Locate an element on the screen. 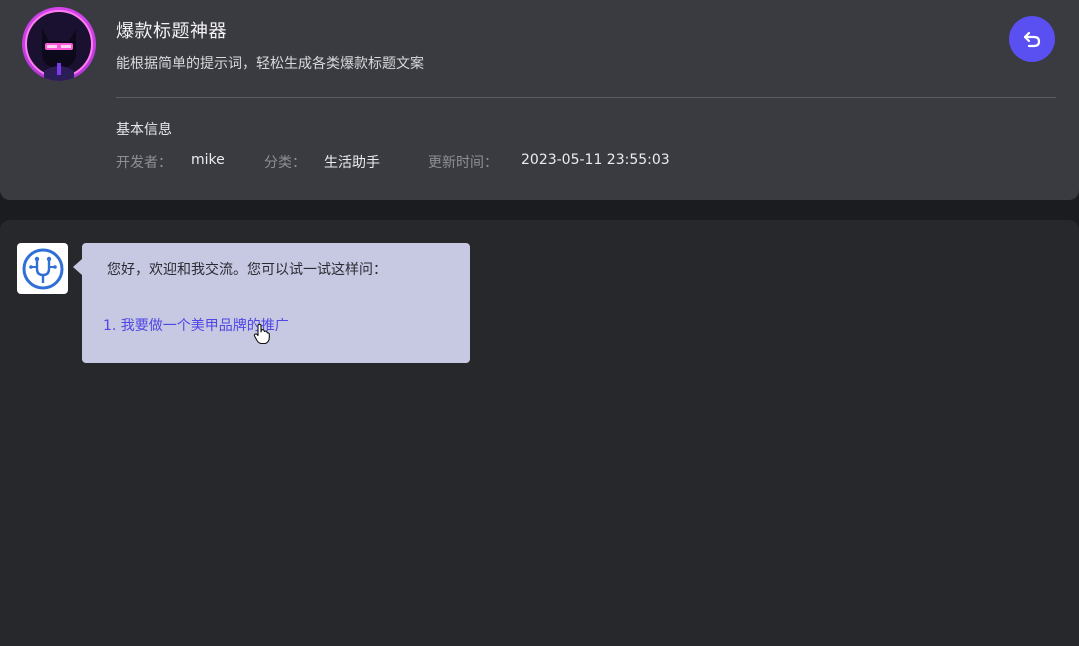 The width and height of the screenshot is (1079, 646). circuit-logo-icon is located at coordinates (42, 268).